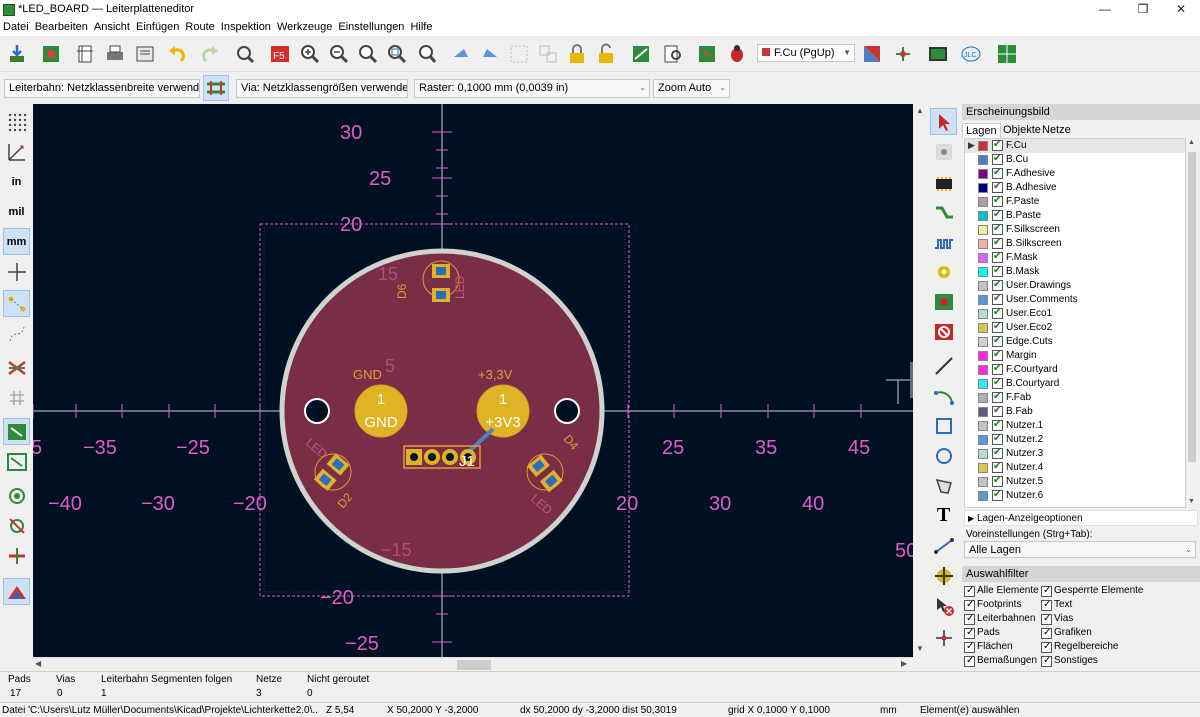 The width and height of the screenshot is (1200, 717). What do you see at coordinates (943, 365) in the screenshot?
I see `draw-line-icon` at bounding box center [943, 365].